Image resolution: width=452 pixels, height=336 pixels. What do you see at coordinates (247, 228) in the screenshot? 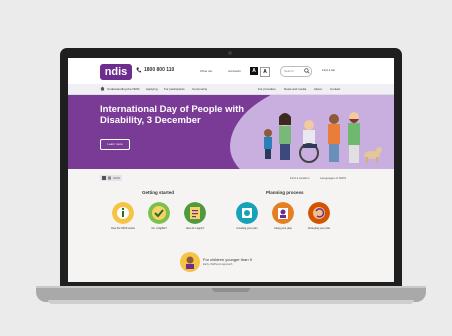
I see `tile-label: Creating your plan` at bounding box center [247, 228].